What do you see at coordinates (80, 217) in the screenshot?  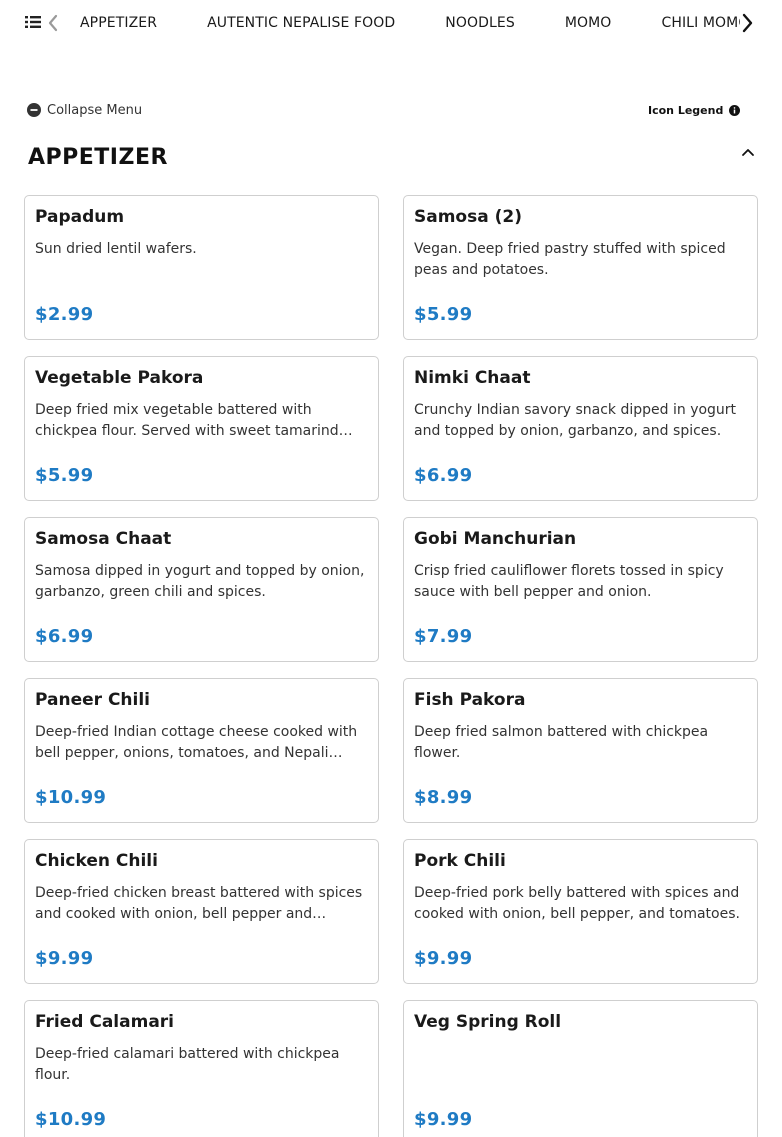 I see `item-name: Papadum` at bounding box center [80, 217].